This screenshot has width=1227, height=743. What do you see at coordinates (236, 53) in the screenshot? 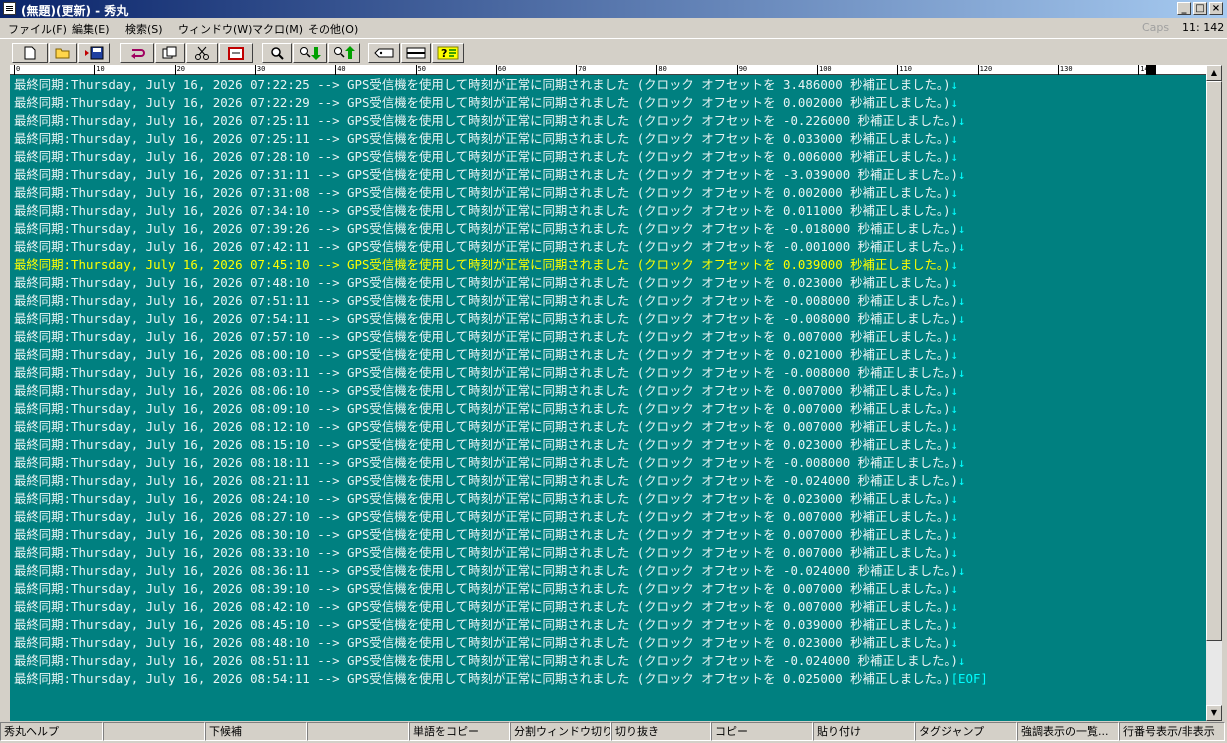
I see `paste-button` at bounding box center [236, 53].